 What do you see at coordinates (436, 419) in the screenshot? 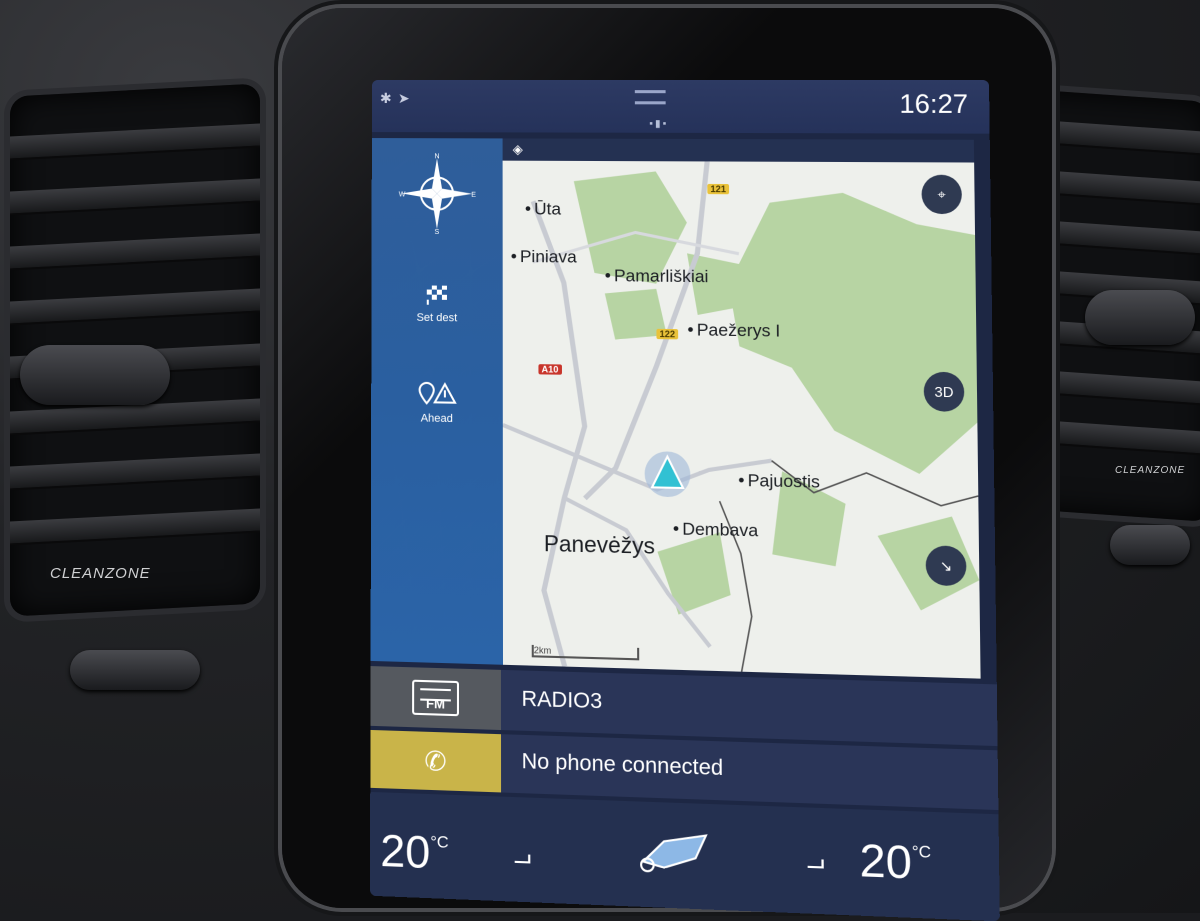
I see `ahead-label: Ahead` at bounding box center [436, 419].